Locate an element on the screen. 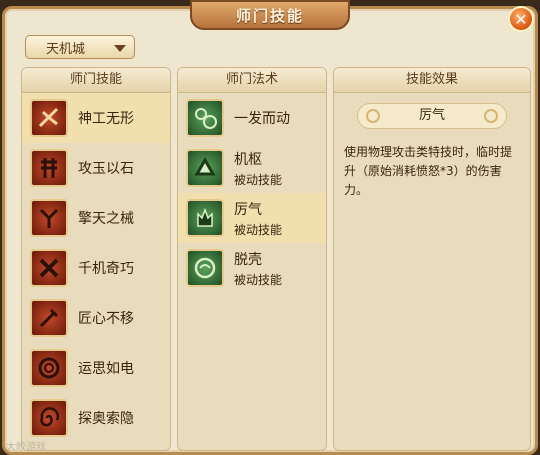 This screenshot has width=540, height=455. skill-label: 神工无形 is located at coordinates (106, 119).